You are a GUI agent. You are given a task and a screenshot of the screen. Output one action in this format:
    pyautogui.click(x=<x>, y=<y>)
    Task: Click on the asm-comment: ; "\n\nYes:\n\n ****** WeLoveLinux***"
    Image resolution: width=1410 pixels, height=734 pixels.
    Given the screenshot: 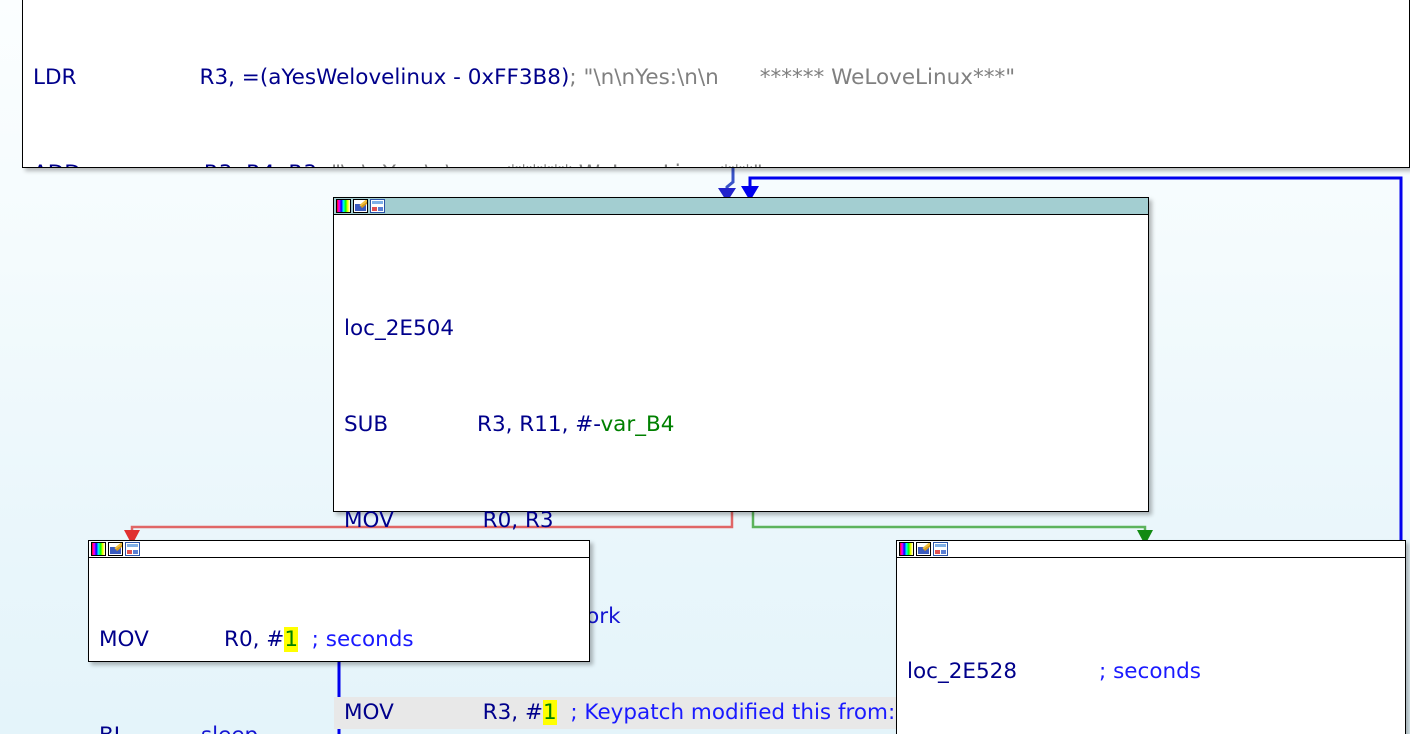 What is the action you would take?
    pyautogui.click(x=792, y=77)
    